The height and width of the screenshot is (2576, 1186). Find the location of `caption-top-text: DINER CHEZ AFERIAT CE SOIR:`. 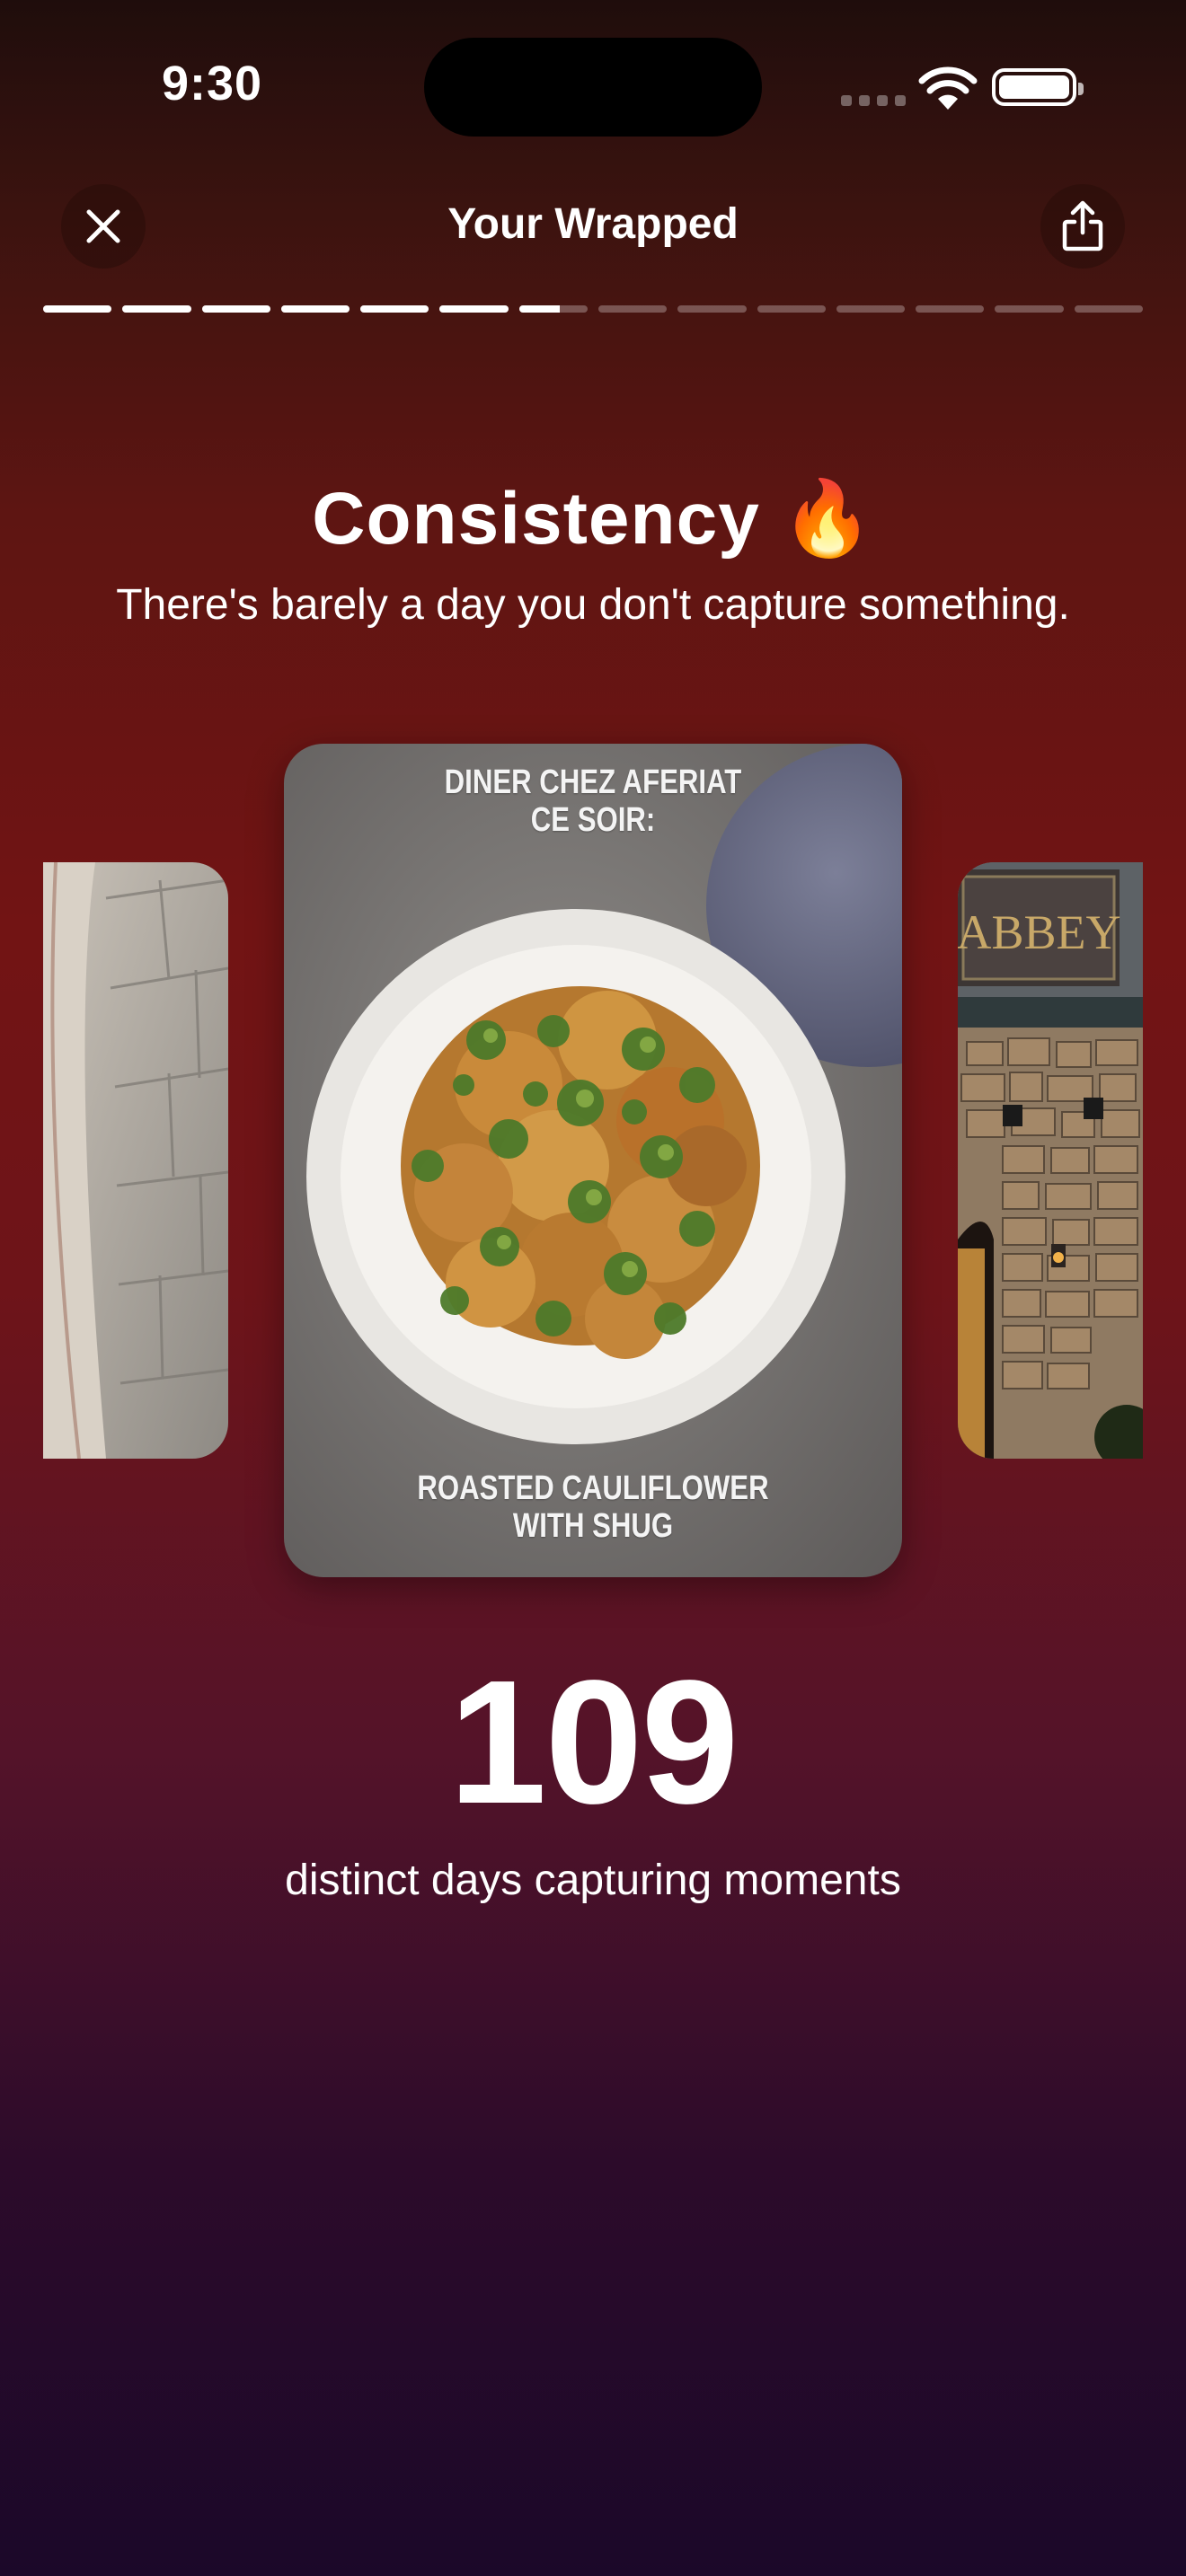

caption-top-text: DINER CHEZ AFERIAT CE SOIR: is located at coordinates (593, 801).